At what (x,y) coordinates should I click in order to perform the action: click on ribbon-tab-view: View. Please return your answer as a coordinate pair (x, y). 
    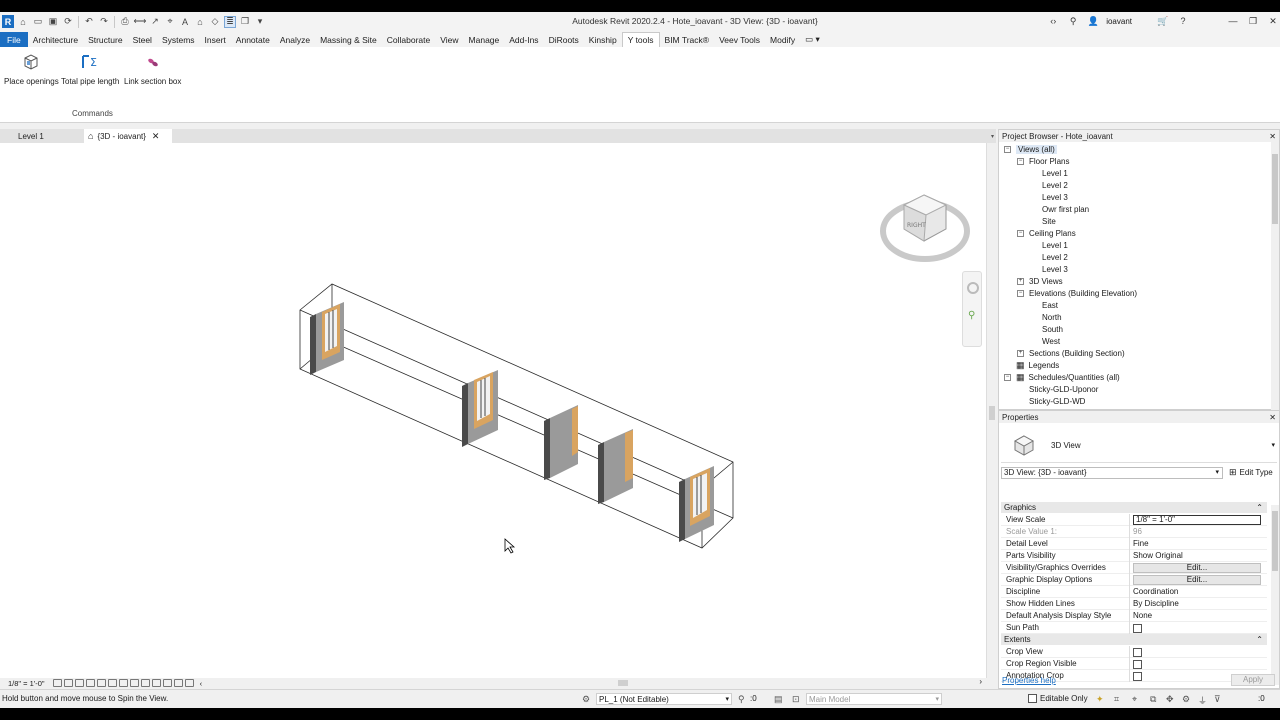
    Looking at the image, I should click on (449, 39).